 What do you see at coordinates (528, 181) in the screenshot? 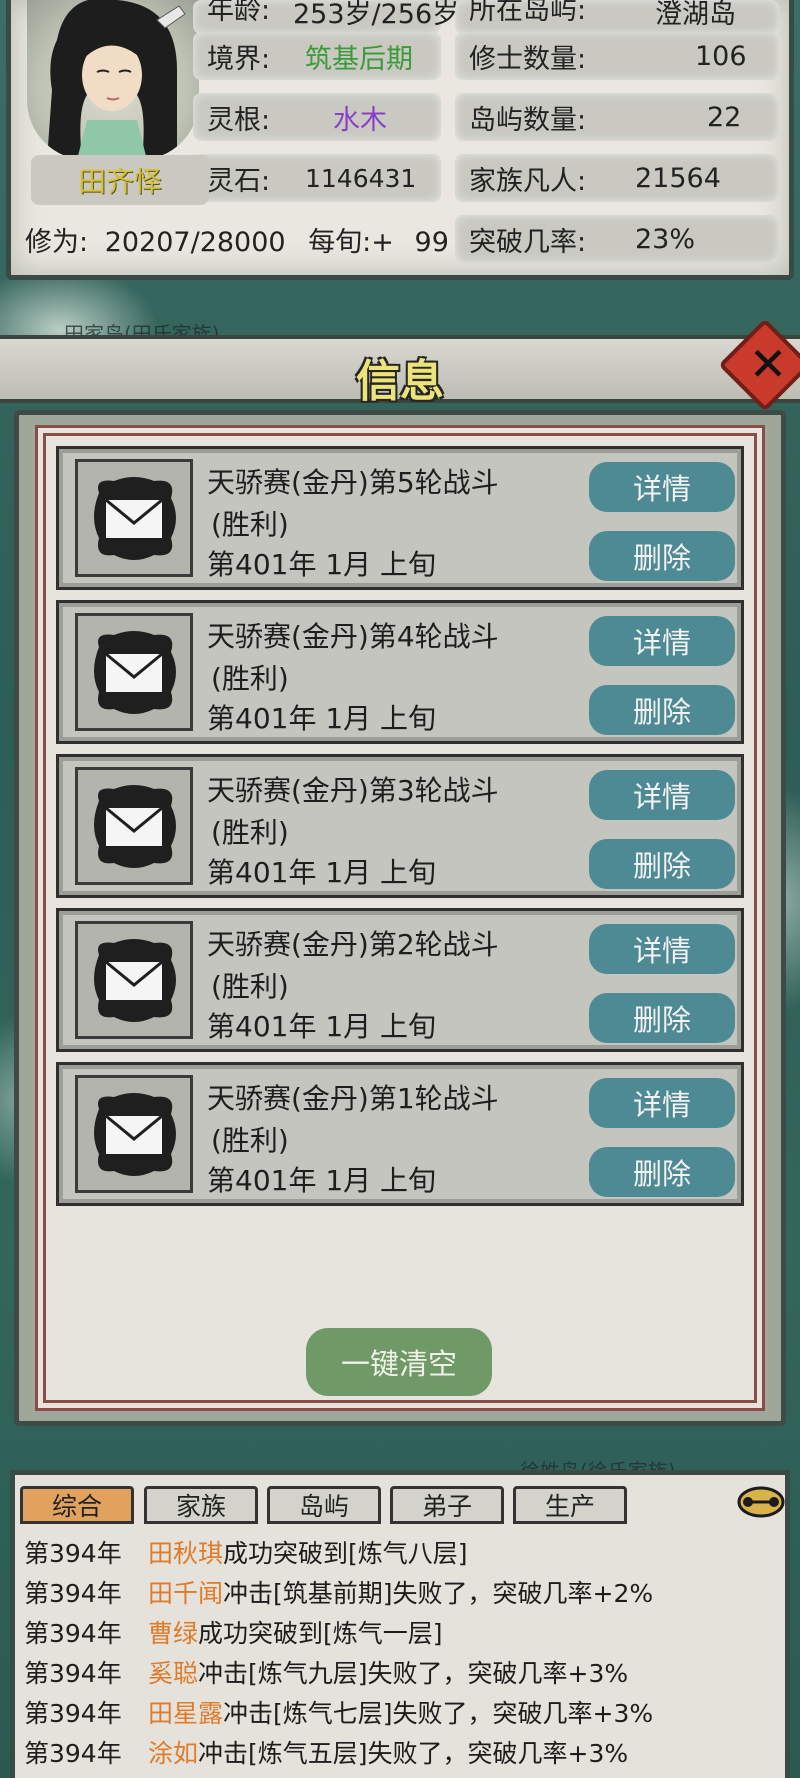
I see `mortals-label: 家族凡人:` at bounding box center [528, 181].